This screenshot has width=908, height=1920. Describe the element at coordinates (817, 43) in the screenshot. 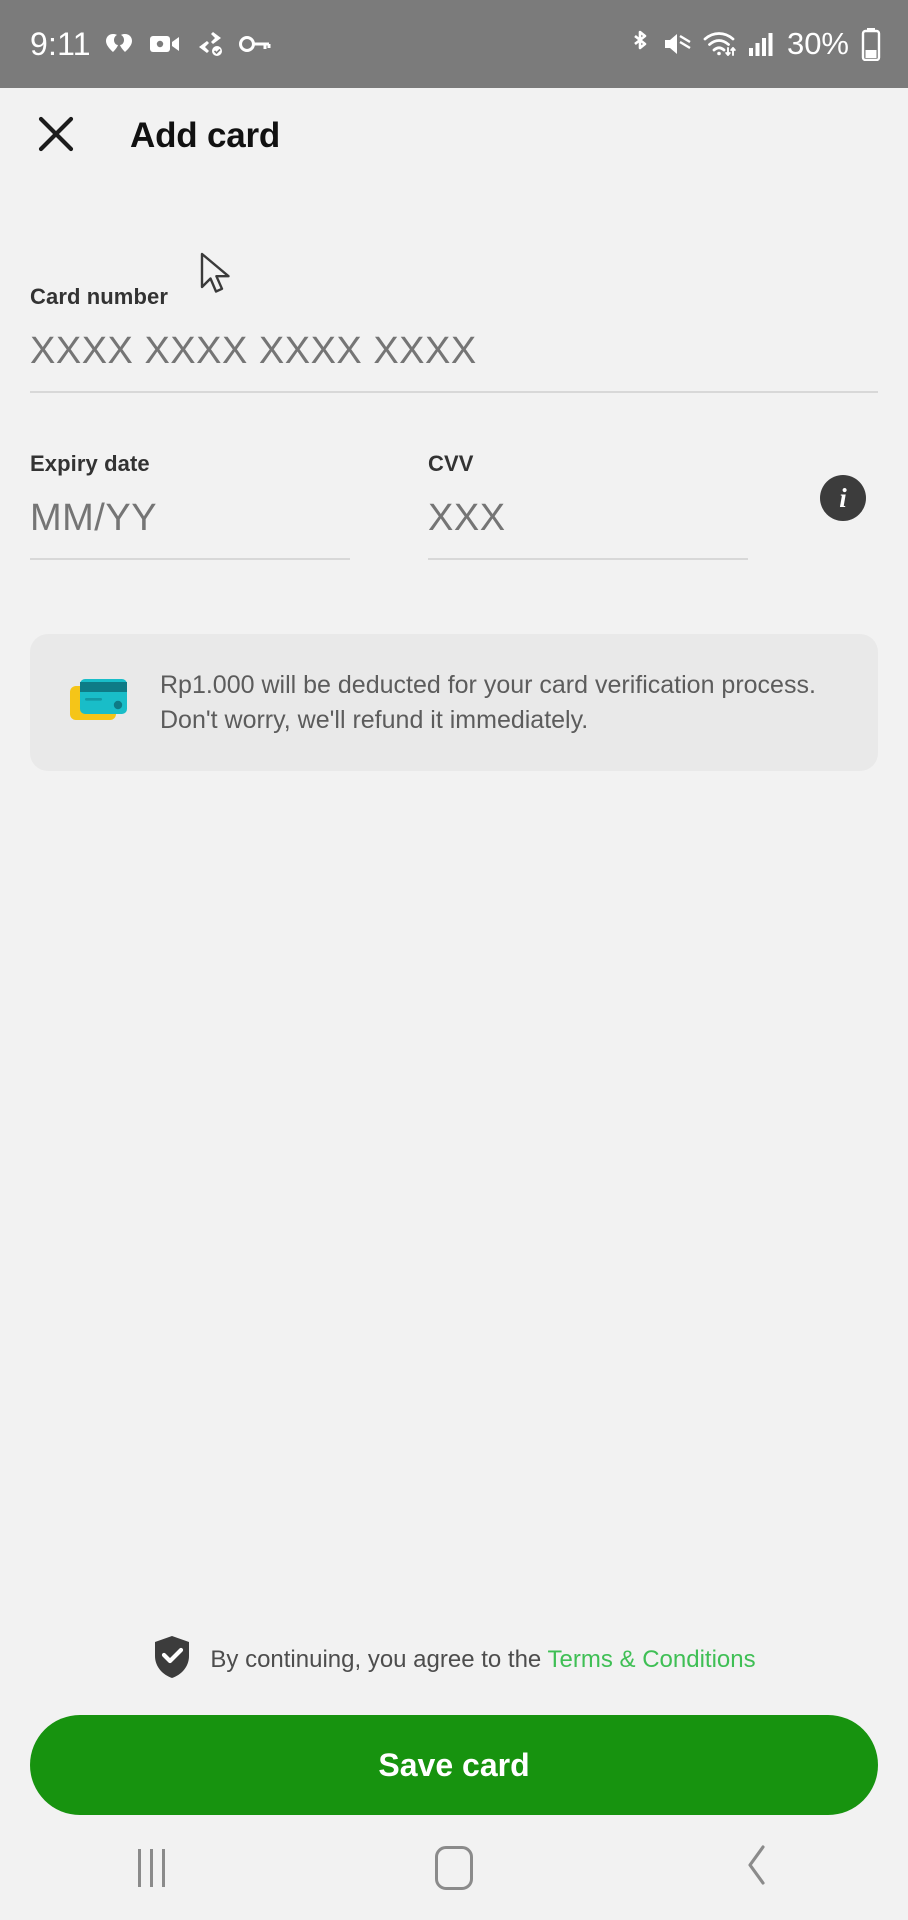

I see `battery-percent-label: 30%` at that location.